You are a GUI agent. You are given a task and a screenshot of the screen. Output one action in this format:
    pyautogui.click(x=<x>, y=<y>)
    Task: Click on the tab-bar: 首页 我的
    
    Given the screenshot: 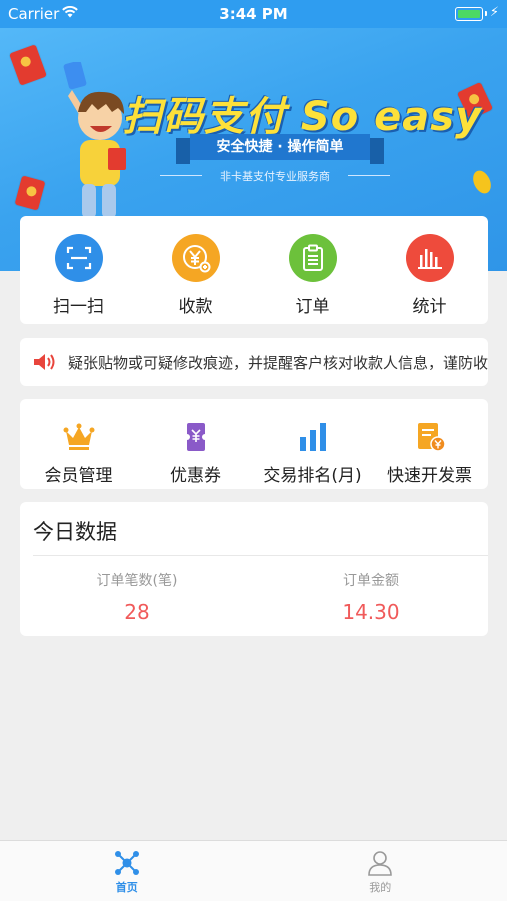 What is the action you would take?
    pyautogui.click(x=253, y=870)
    